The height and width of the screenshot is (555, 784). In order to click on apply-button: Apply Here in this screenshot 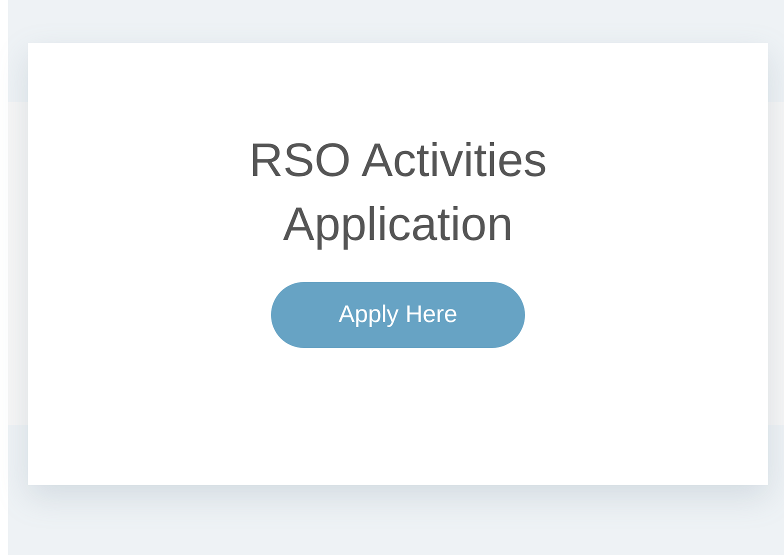, I will do `click(398, 315)`.